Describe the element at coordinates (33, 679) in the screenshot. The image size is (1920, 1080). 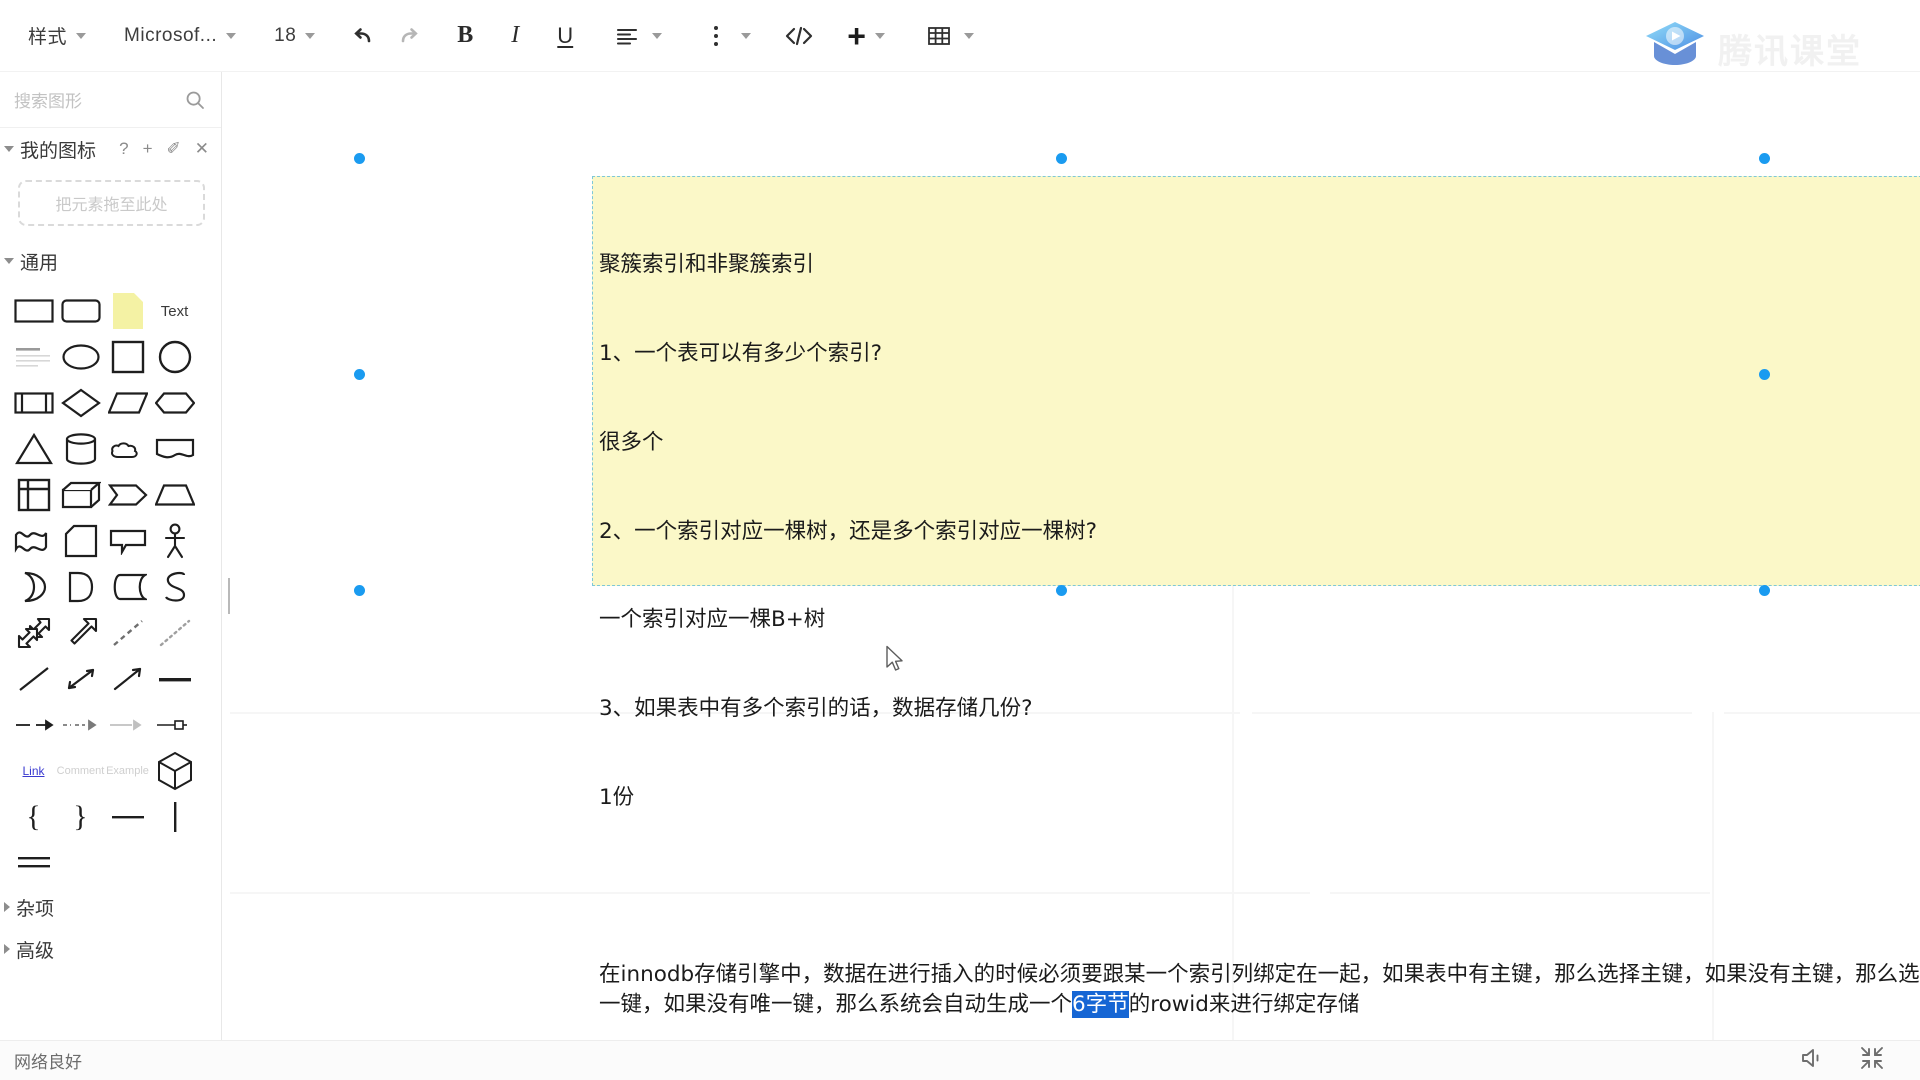
I see `shape-plain-line` at that location.